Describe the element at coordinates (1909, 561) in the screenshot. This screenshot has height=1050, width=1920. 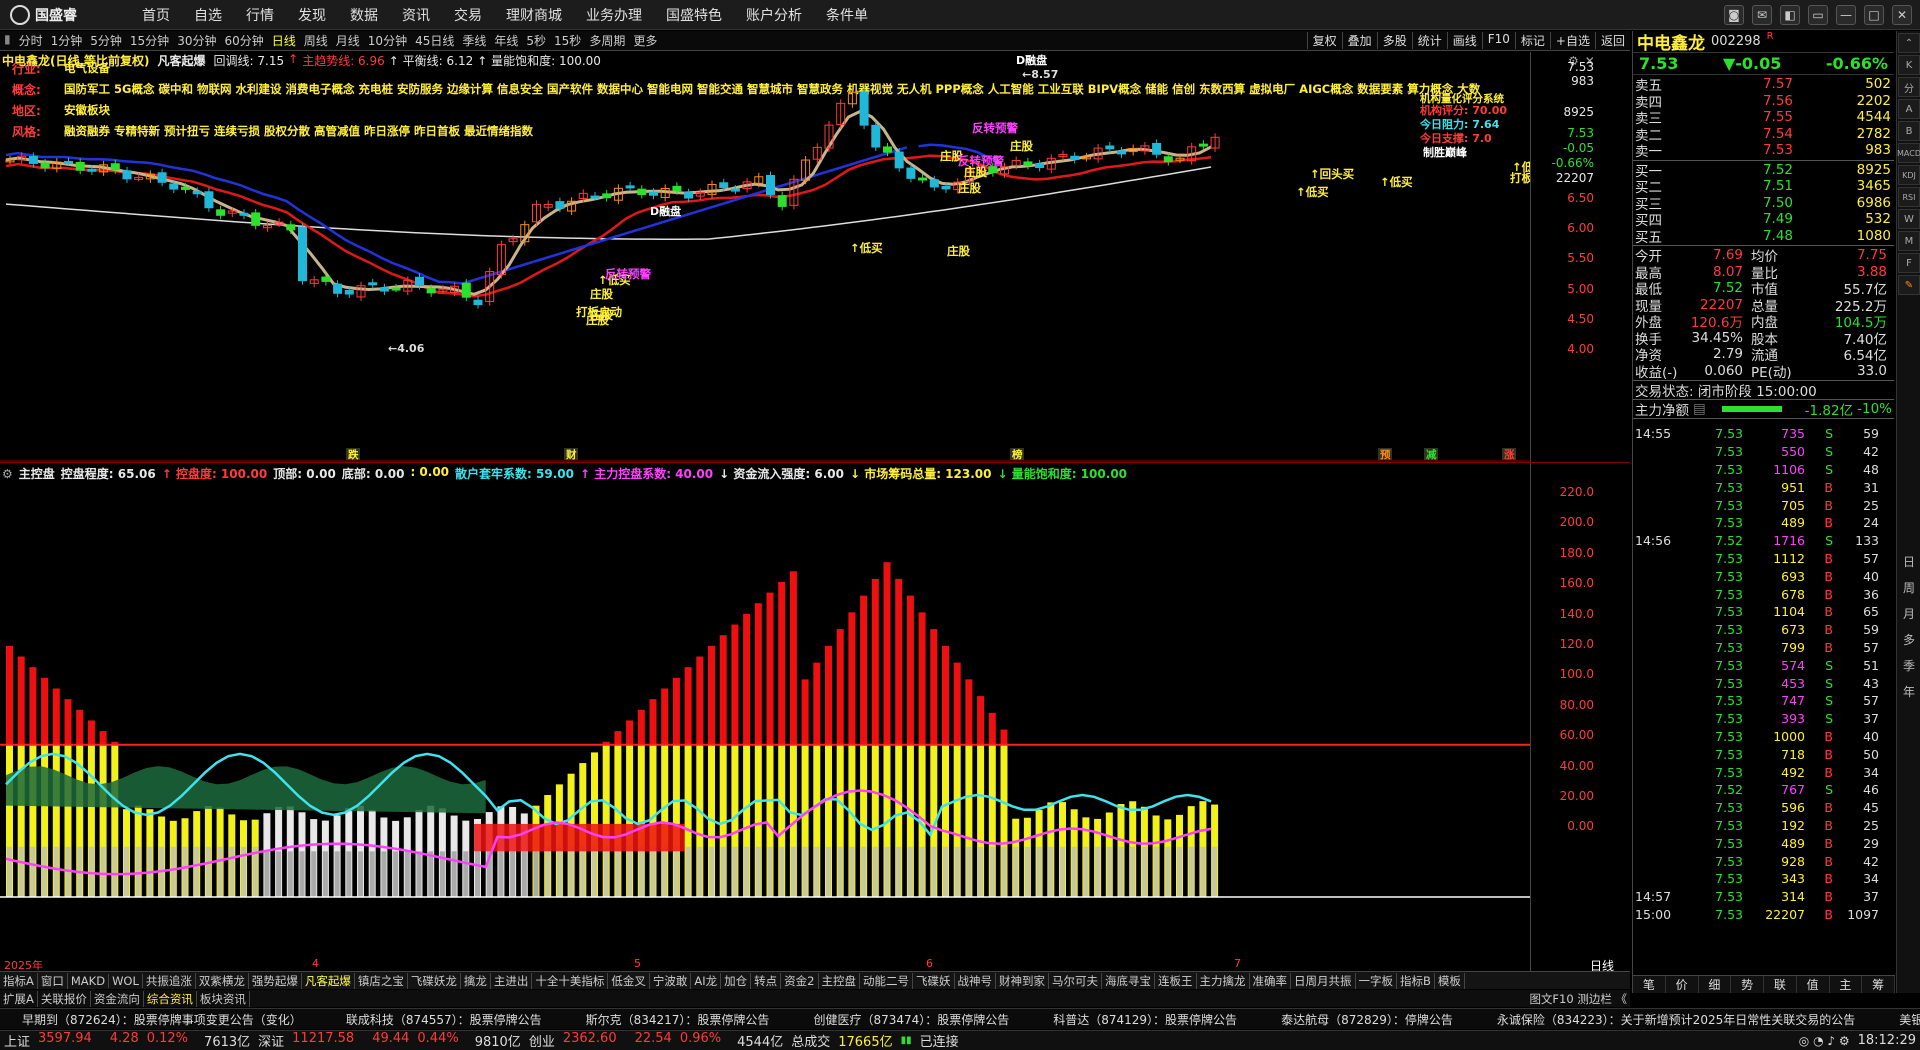
I see `side-period-0: 日` at that location.